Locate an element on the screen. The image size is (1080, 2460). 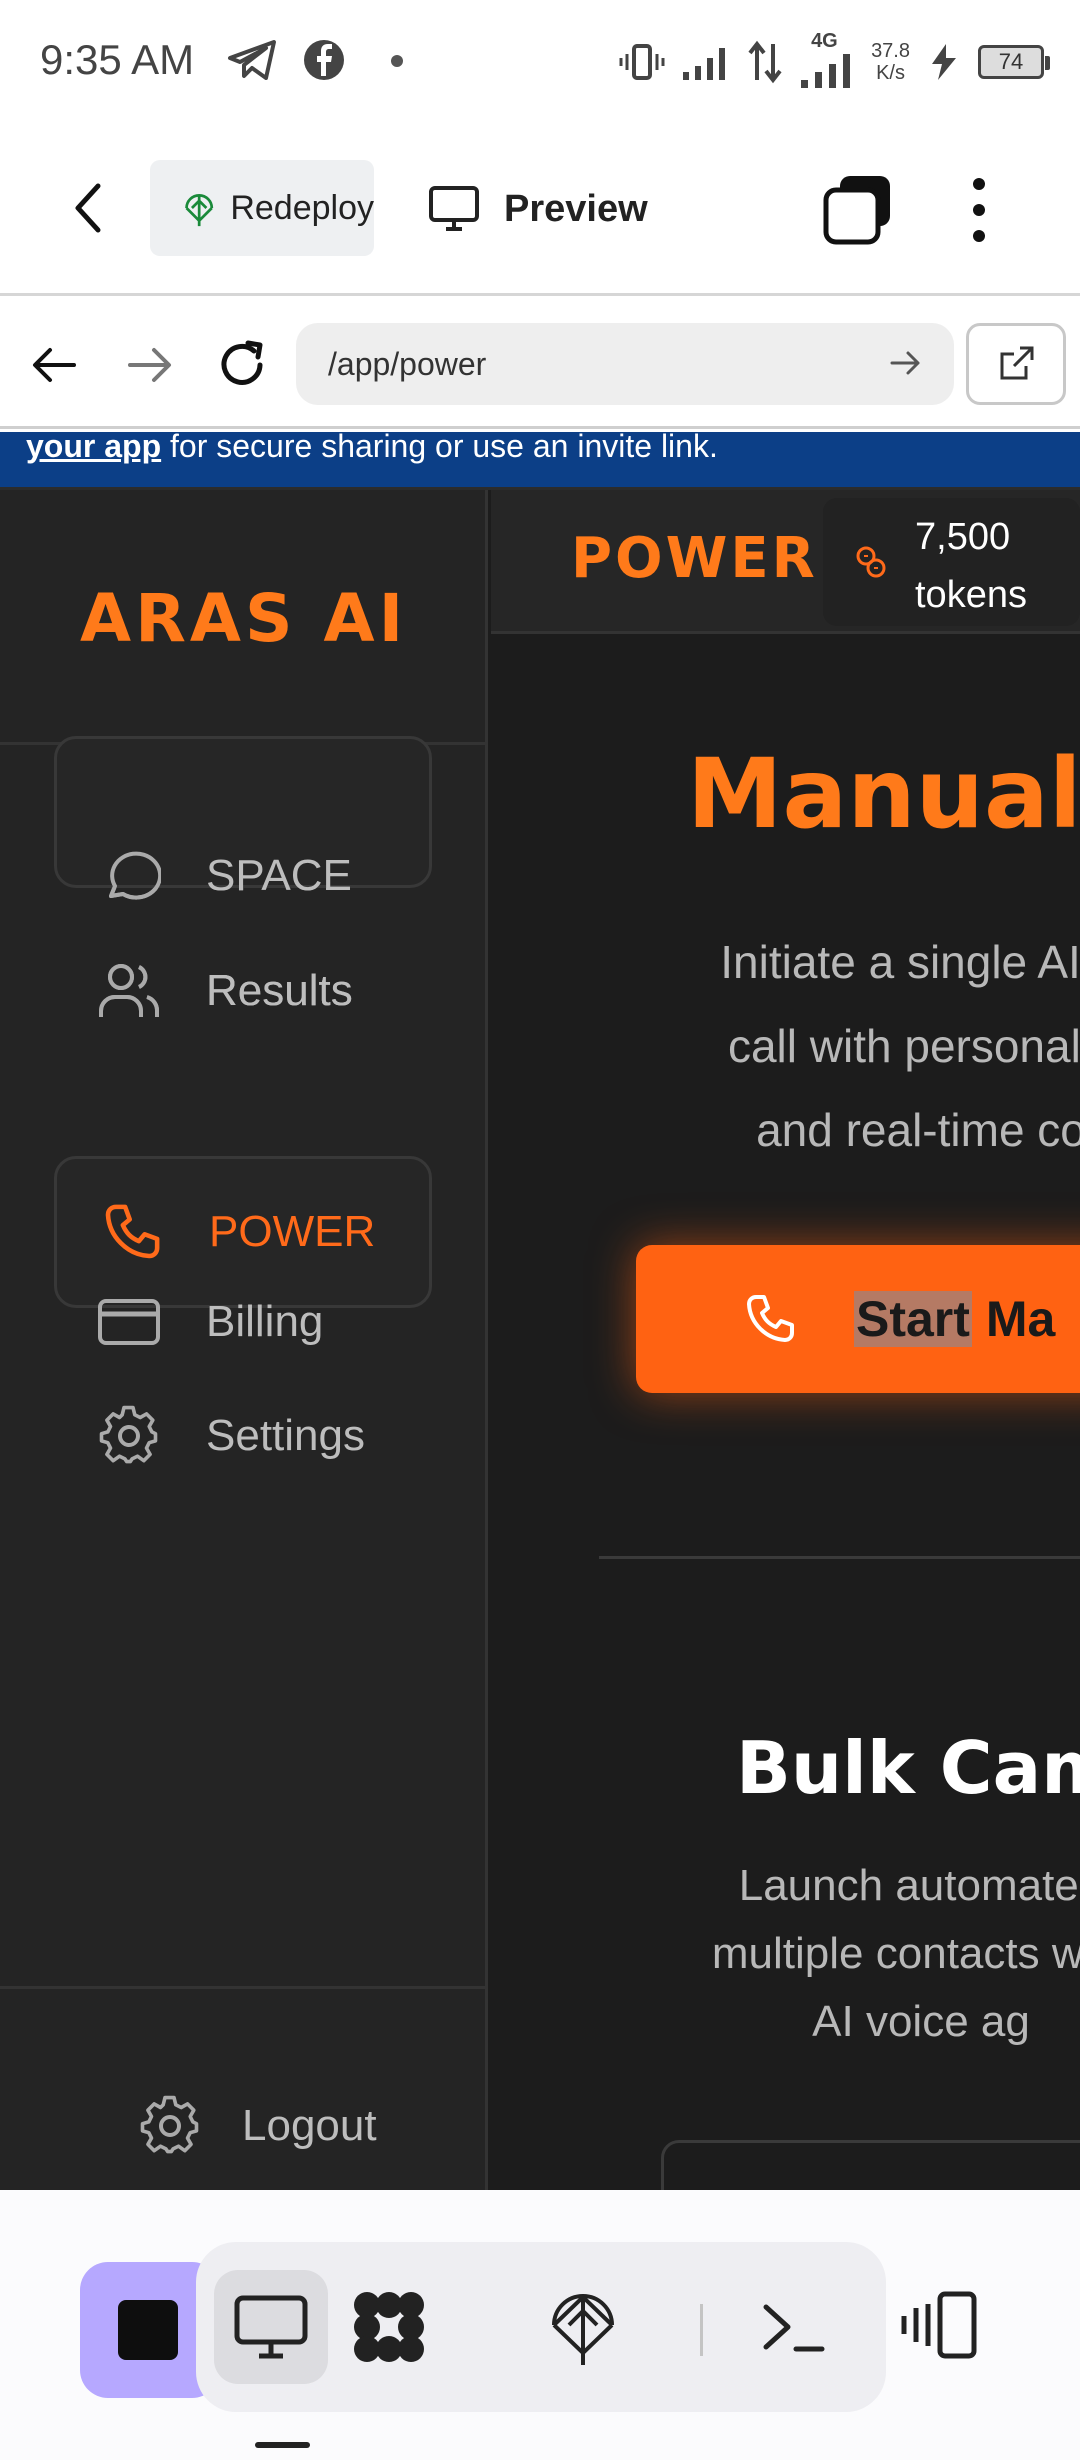
external-link-icon is located at coordinates (1017, 363).